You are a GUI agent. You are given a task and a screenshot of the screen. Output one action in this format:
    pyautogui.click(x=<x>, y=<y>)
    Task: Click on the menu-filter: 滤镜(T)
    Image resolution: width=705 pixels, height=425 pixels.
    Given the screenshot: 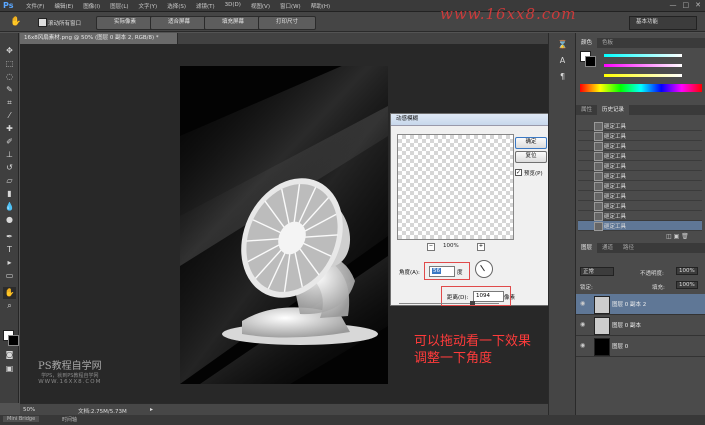 What is the action you would take?
    pyautogui.click(x=205, y=6)
    